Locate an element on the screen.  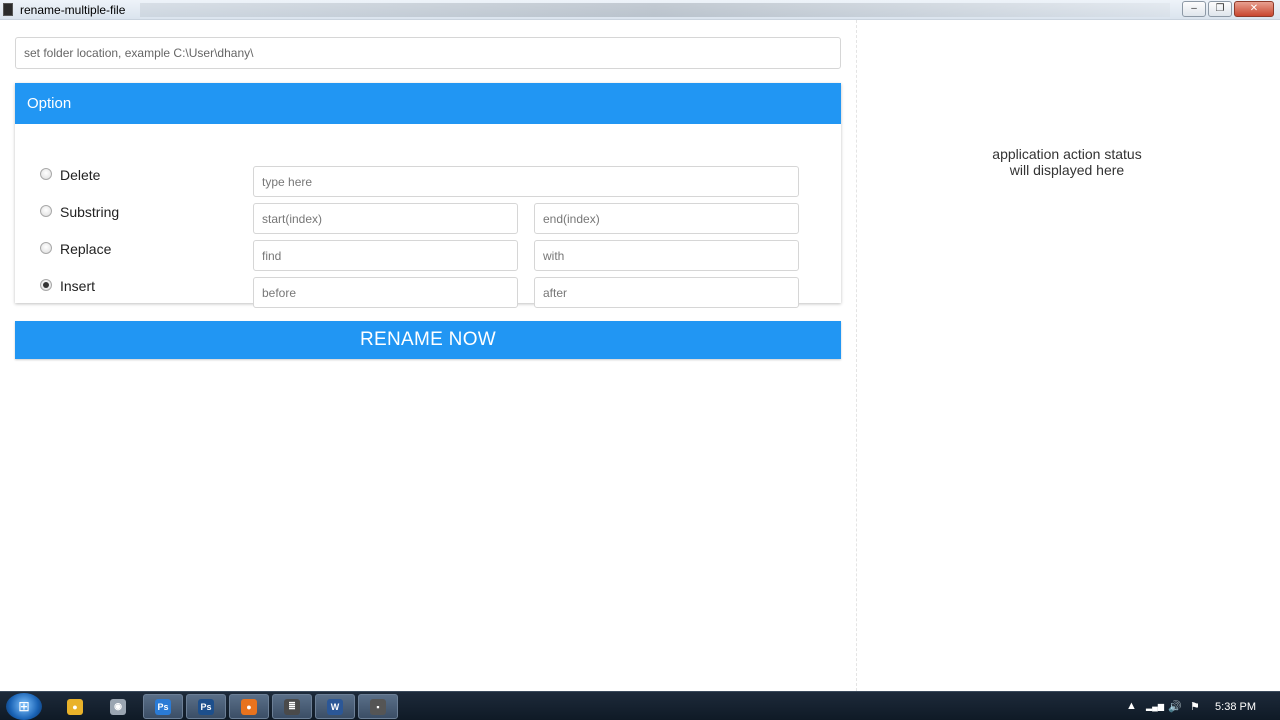
app-window-icon: ▪ is located at coordinates (378, 706).